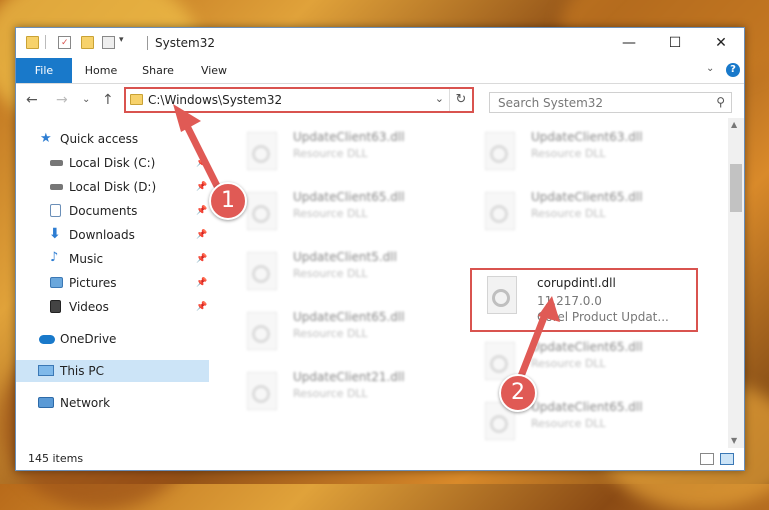  I want to click on callout-2: 2, so click(518, 393).